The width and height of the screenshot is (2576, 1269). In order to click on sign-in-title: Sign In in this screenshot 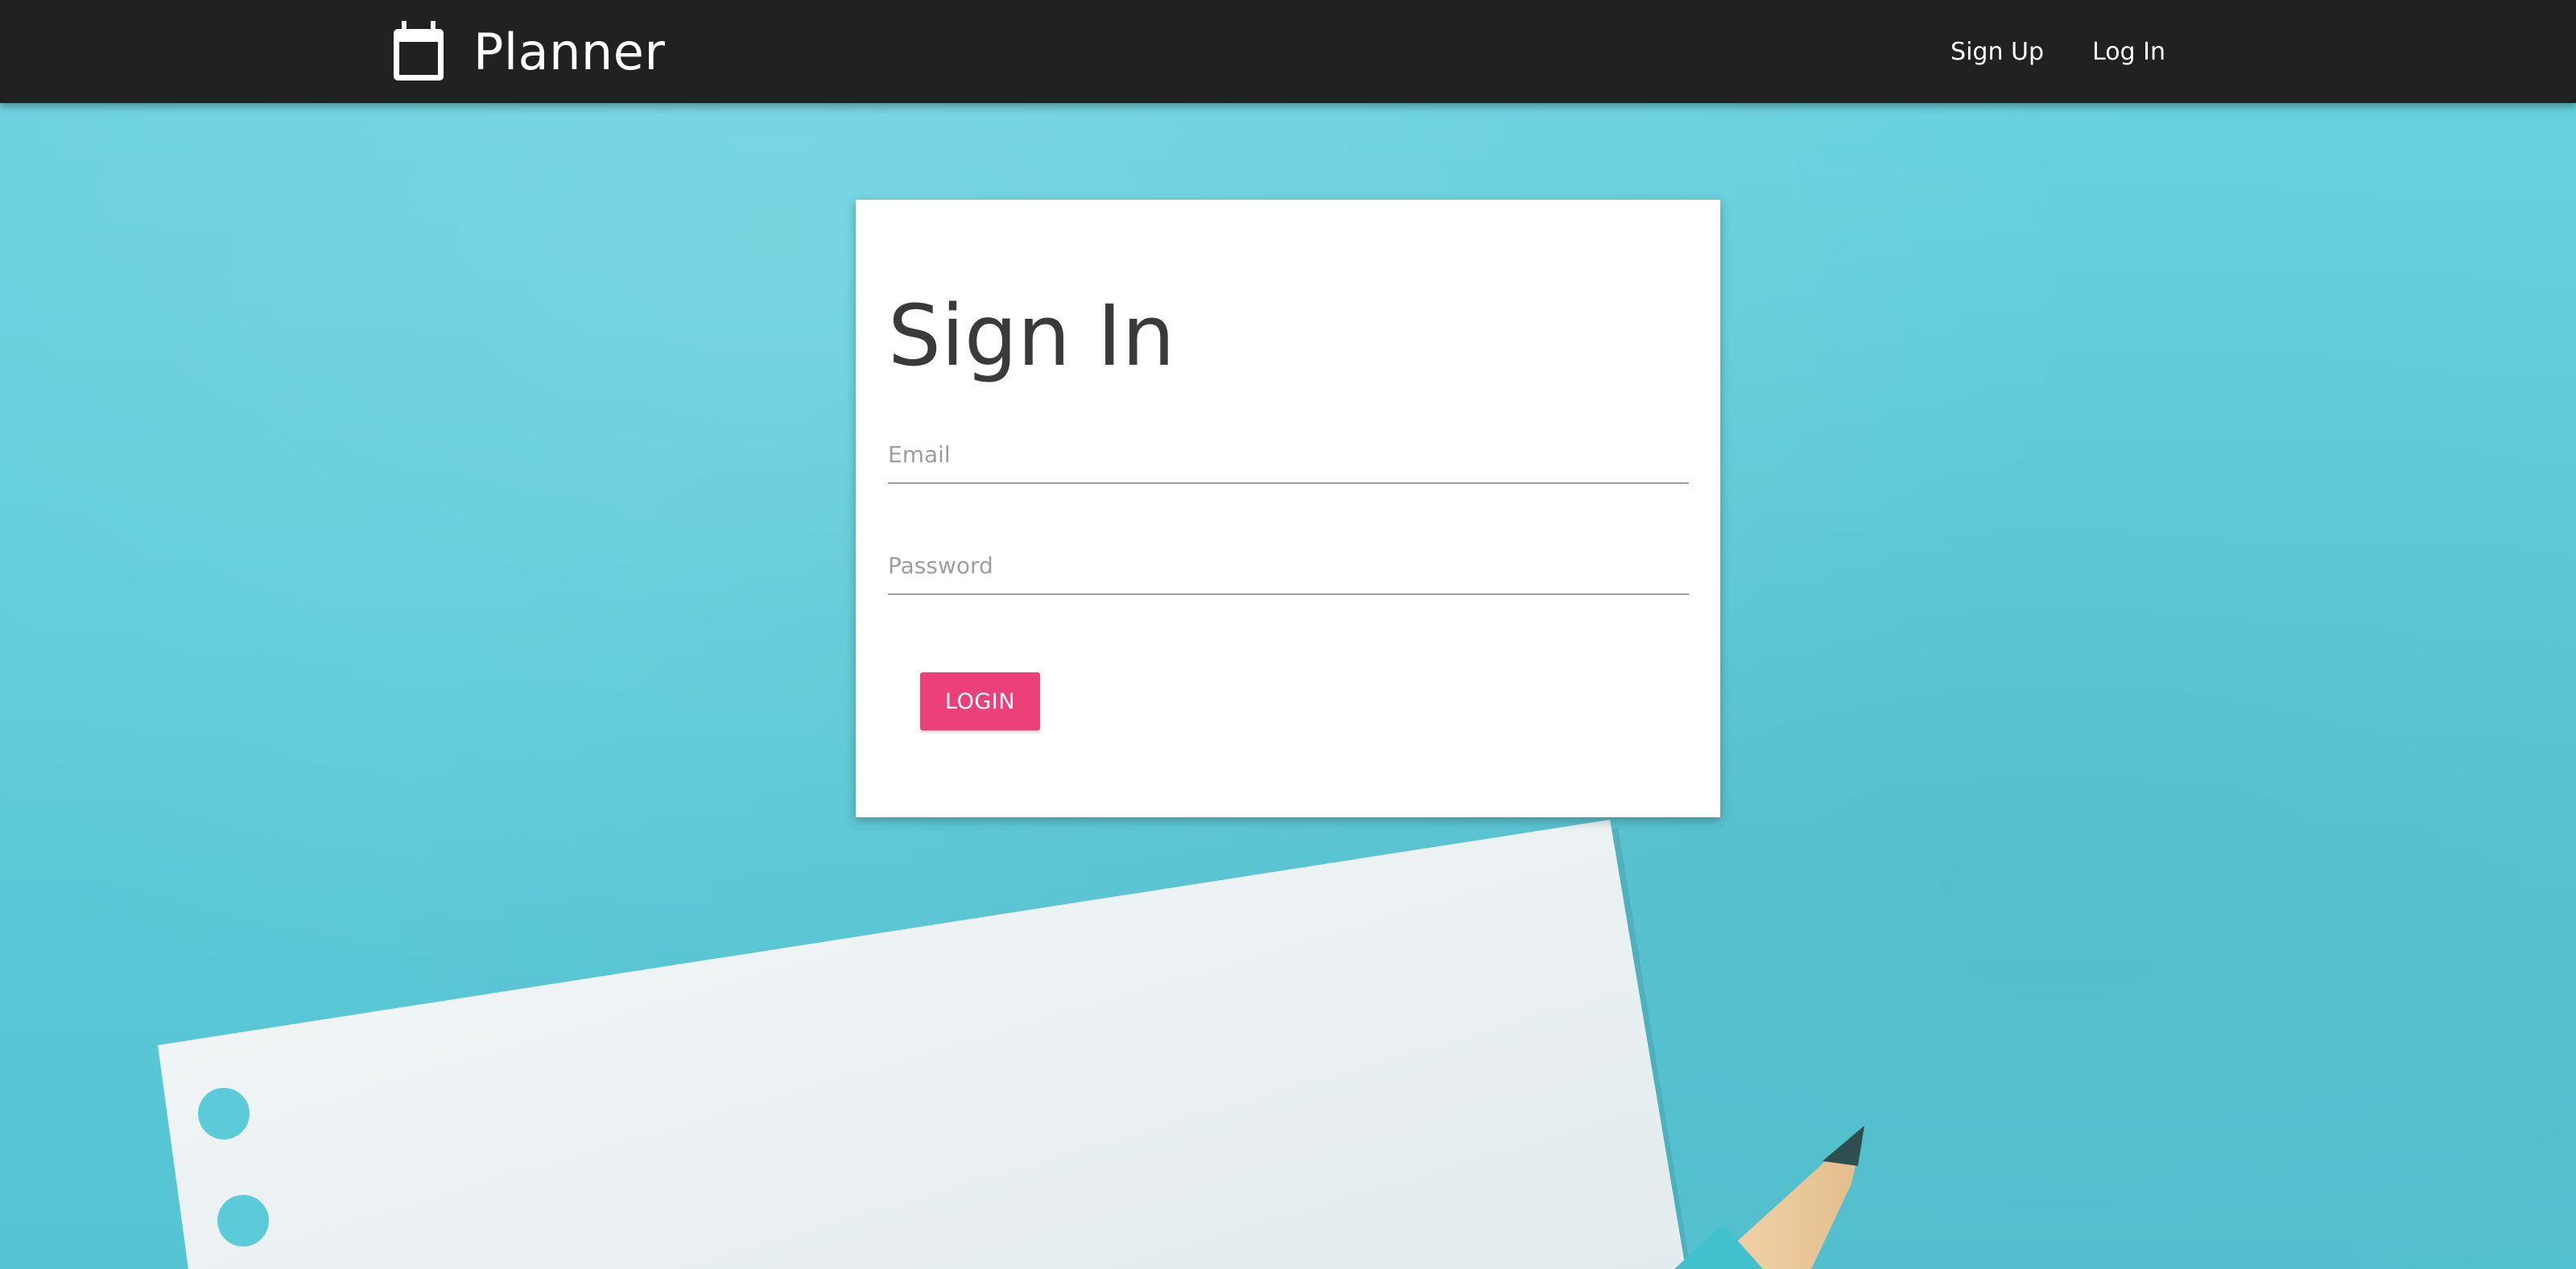, I will do `click(1031, 336)`.